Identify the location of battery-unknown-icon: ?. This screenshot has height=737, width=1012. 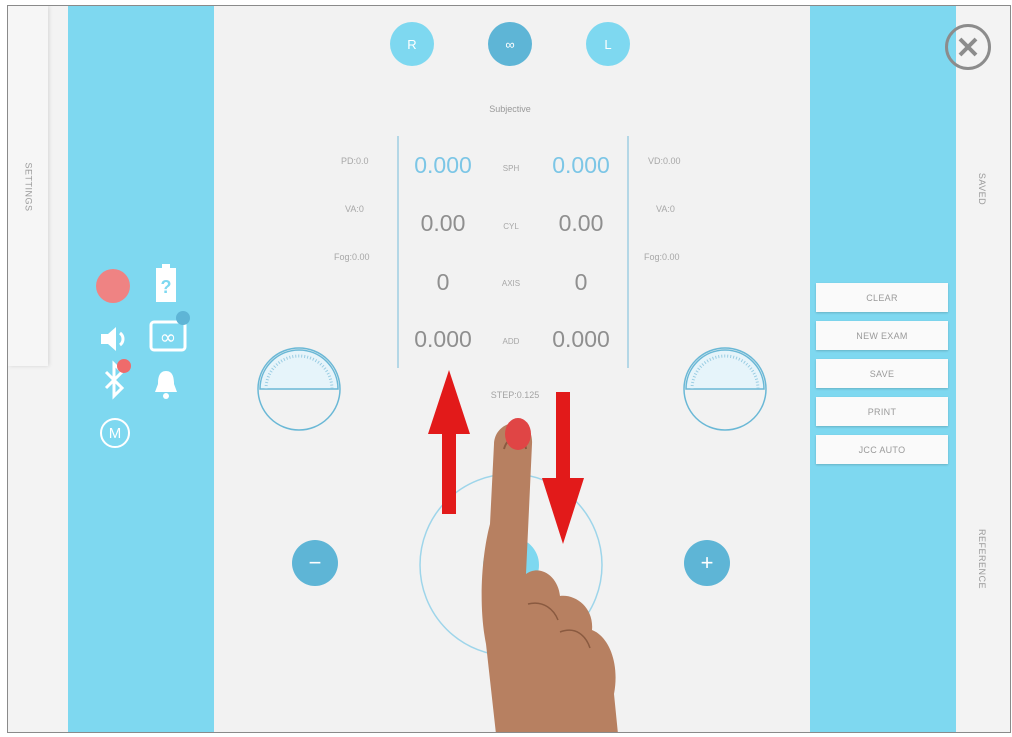
(166, 283).